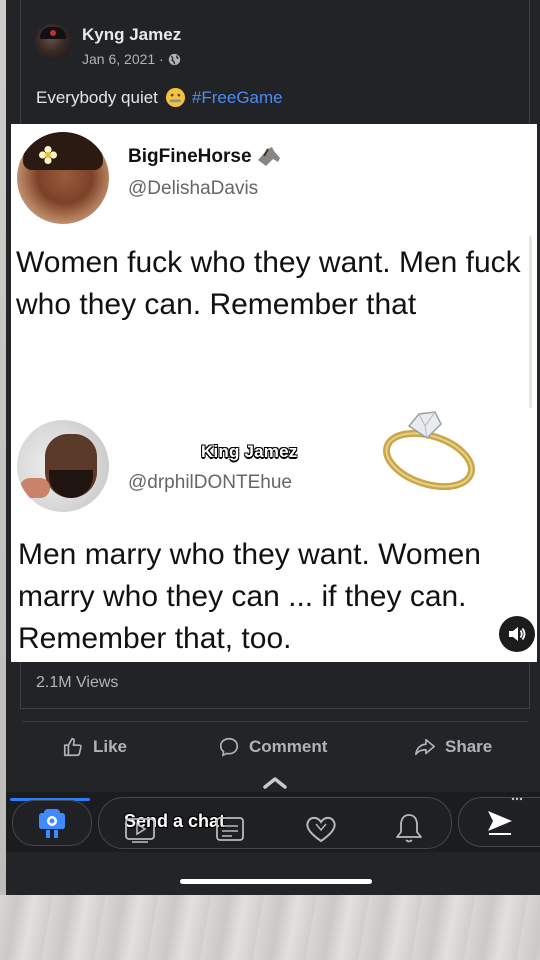 The image size is (540, 960). What do you see at coordinates (174, 59) in the screenshot?
I see `globe-icon` at bounding box center [174, 59].